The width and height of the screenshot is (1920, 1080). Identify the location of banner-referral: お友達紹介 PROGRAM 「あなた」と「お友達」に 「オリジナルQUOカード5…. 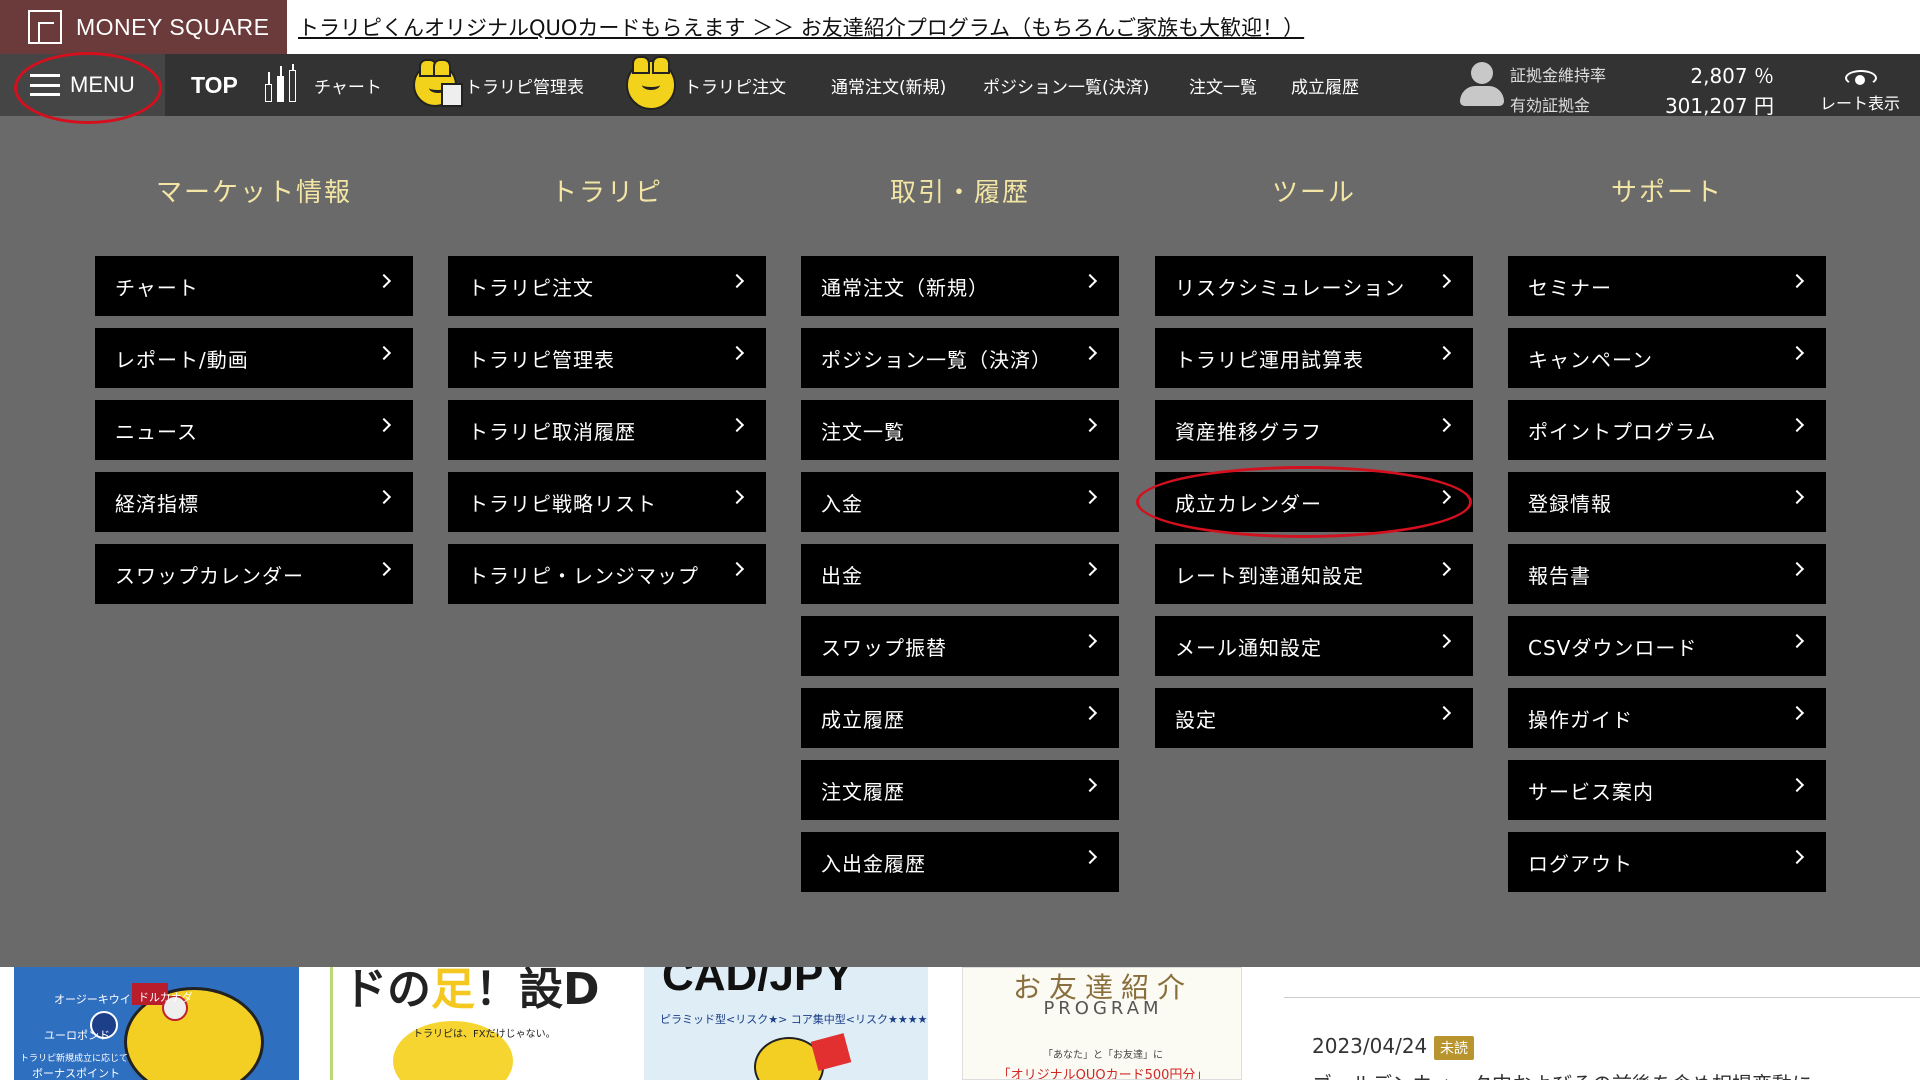
(1102, 1023).